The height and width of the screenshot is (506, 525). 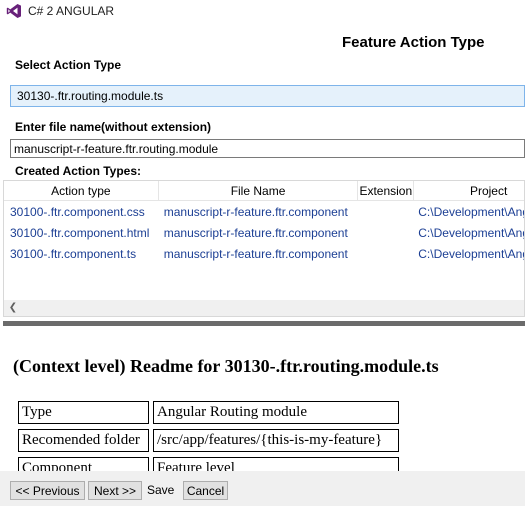 I want to click on title-bar: C# 2 ANGULAR, so click(x=262, y=11).